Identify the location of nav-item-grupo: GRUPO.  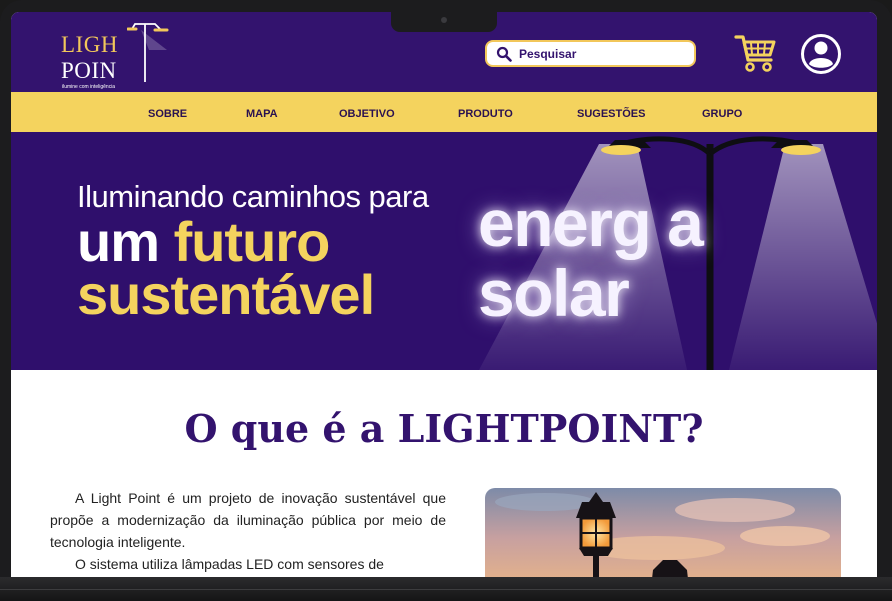
(722, 112).